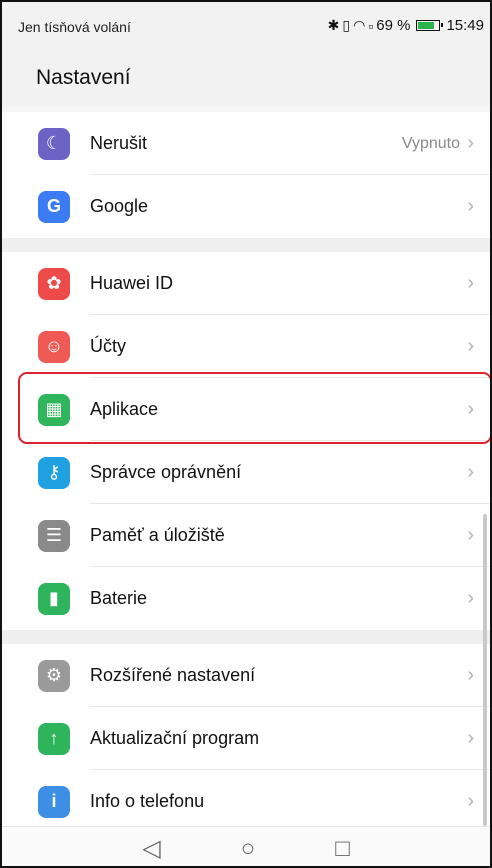  I want to click on battery-percent: 69 %, so click(393, 25).